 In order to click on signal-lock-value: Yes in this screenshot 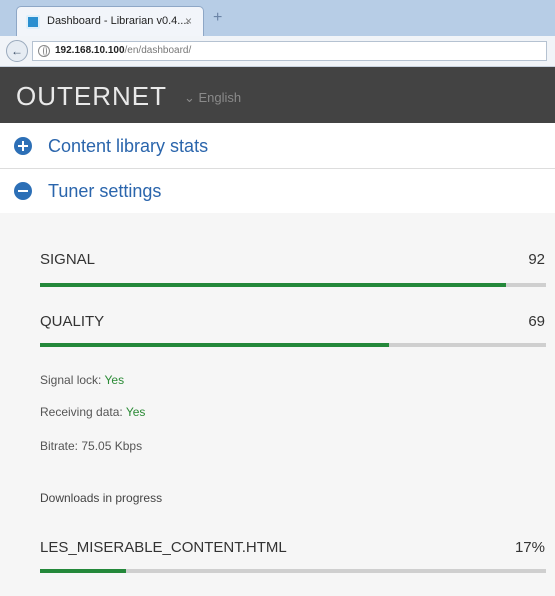, I will do `click(114, 380)`.